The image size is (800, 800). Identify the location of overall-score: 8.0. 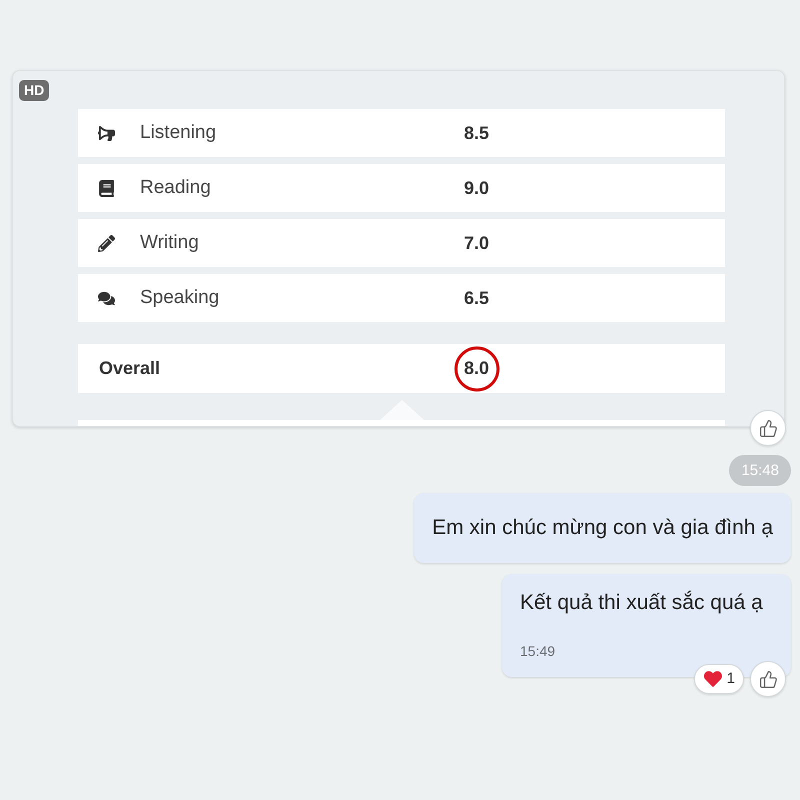
(477, 368).